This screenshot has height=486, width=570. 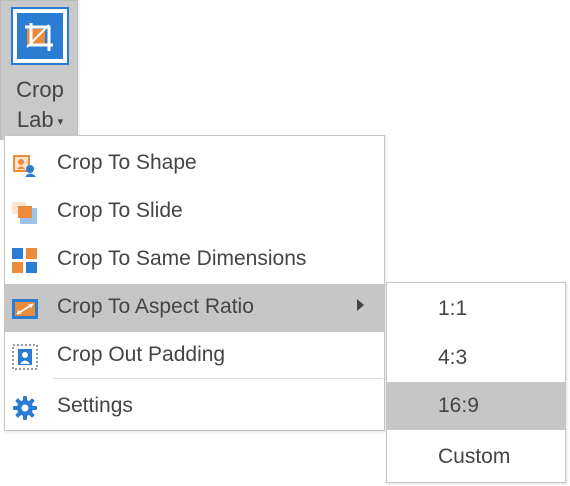 I want to click on menu-item-crop-aspect-ratio: Crop To Aspect Ratio, so click(x=194, y=308).